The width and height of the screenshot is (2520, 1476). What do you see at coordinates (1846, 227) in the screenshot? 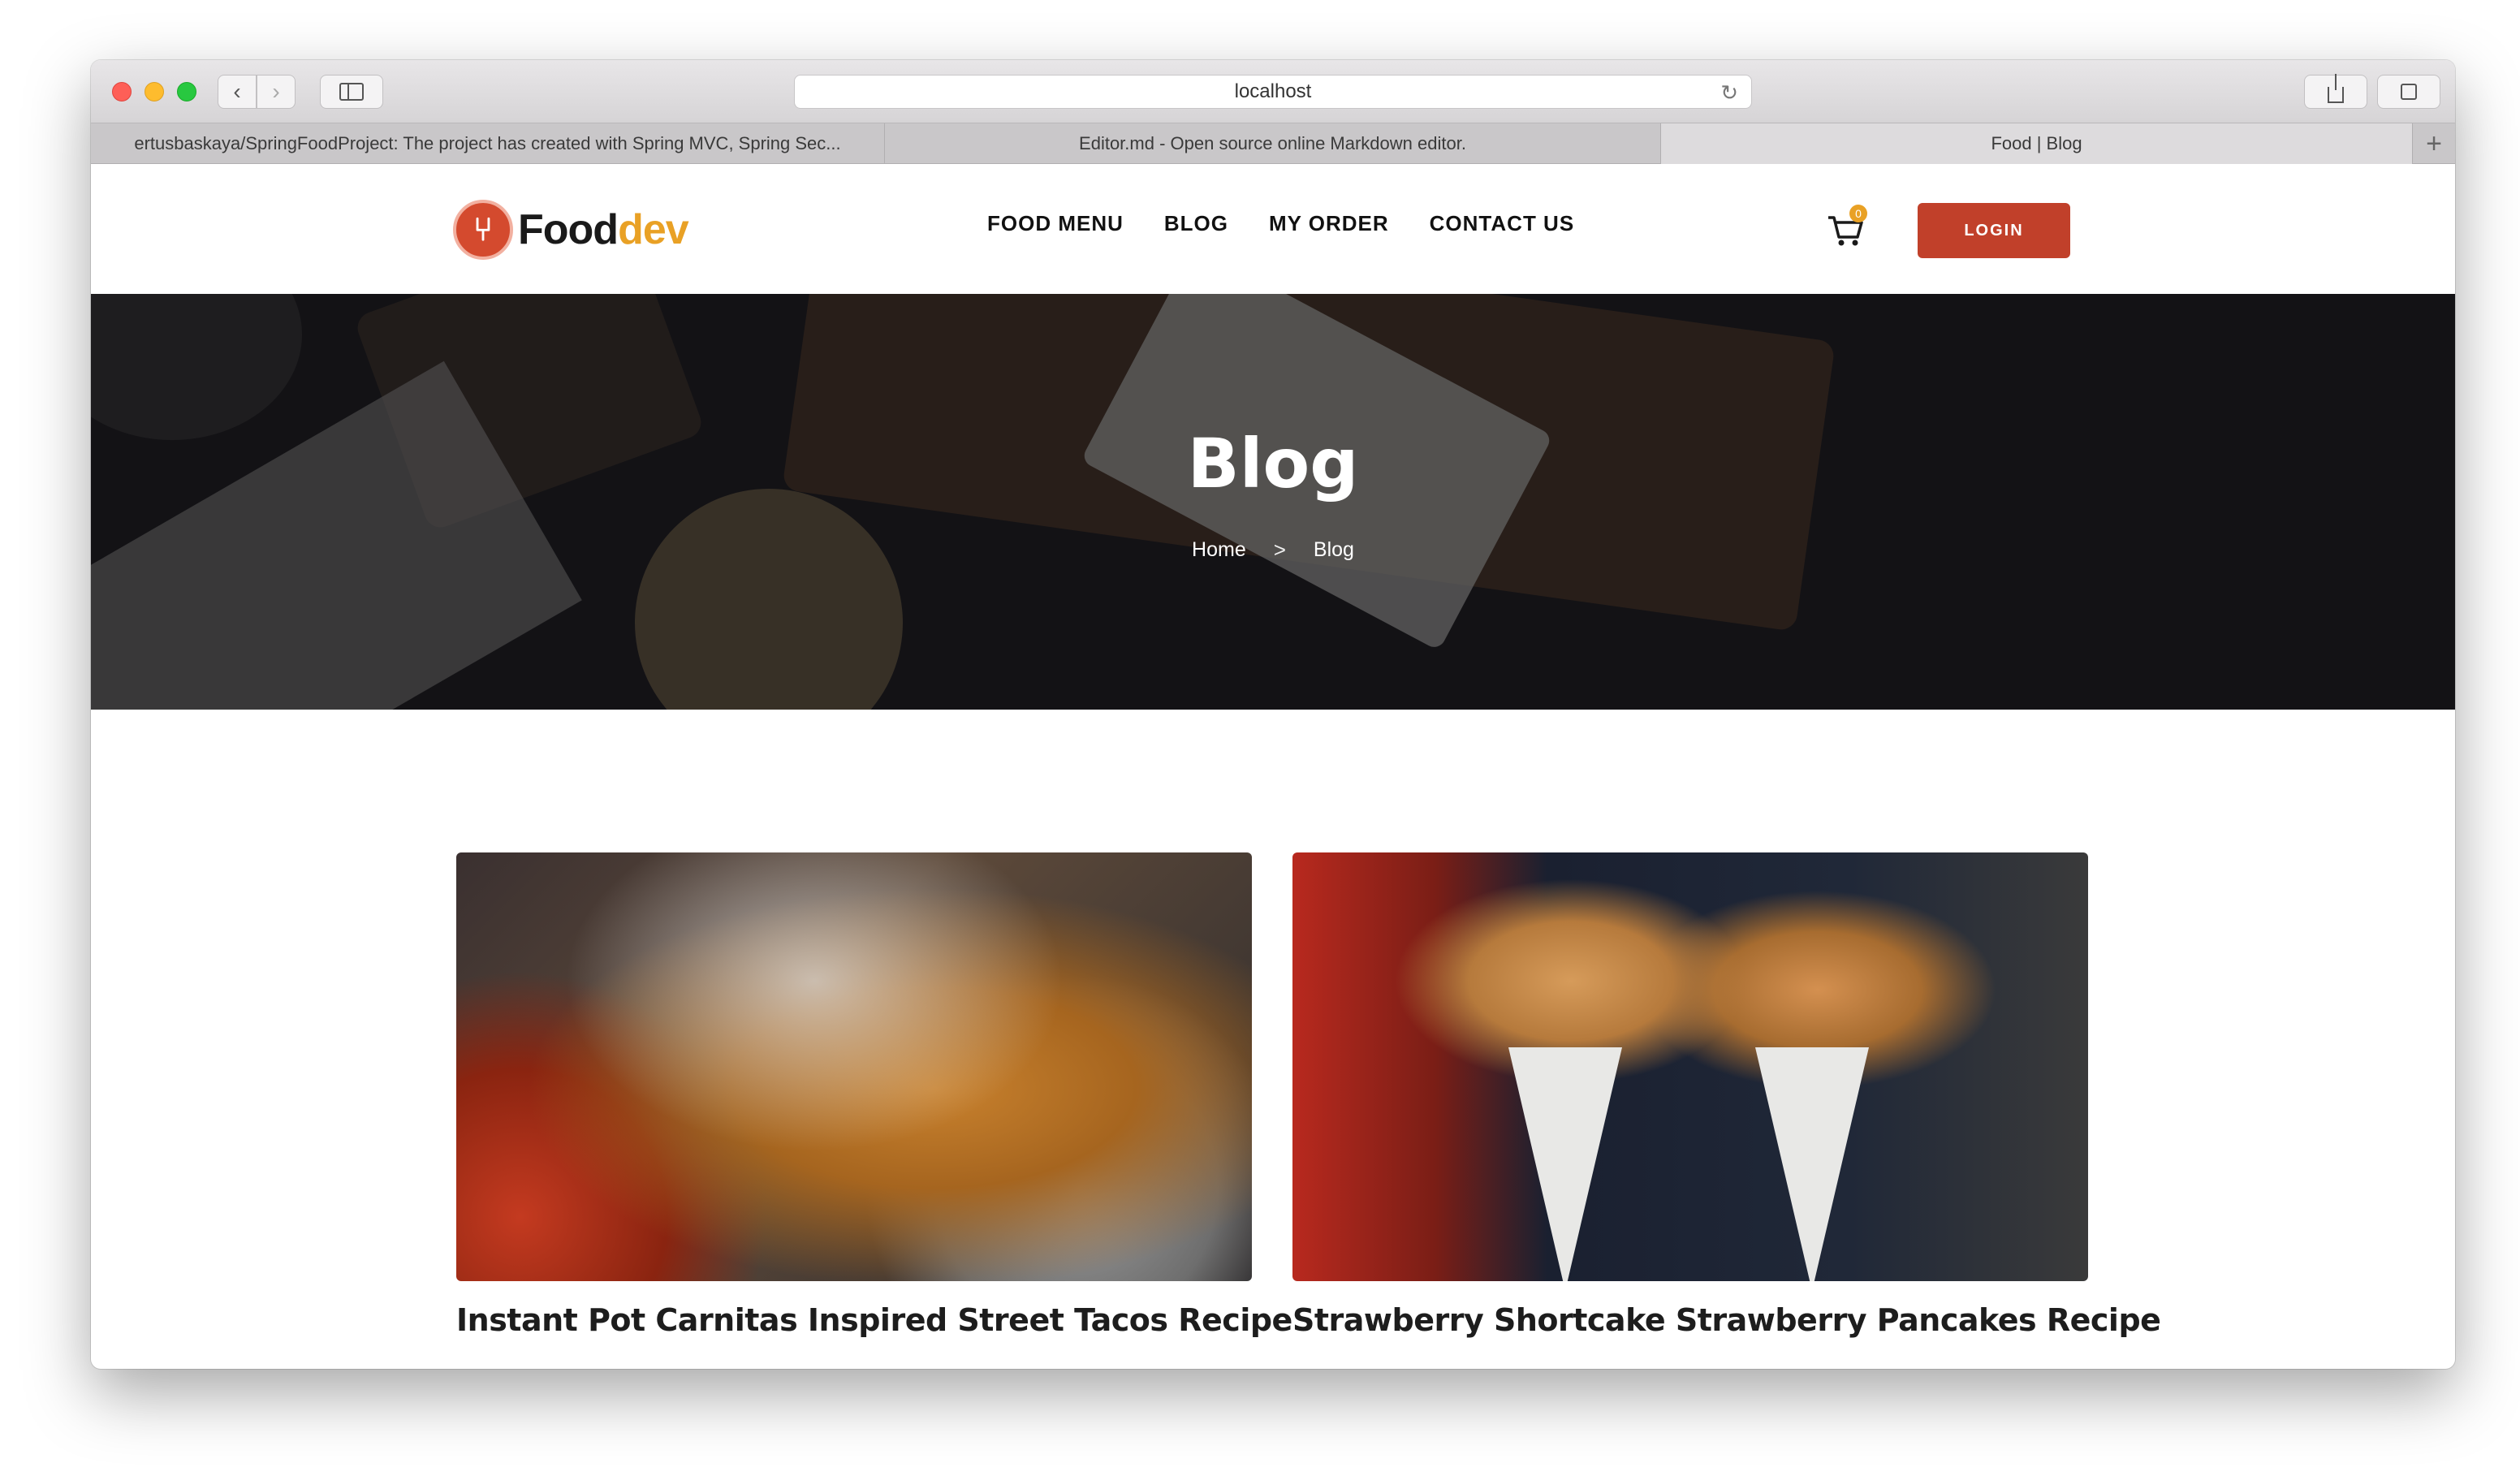
I see `cart-button: 0` at bounding box center [1846, 227].